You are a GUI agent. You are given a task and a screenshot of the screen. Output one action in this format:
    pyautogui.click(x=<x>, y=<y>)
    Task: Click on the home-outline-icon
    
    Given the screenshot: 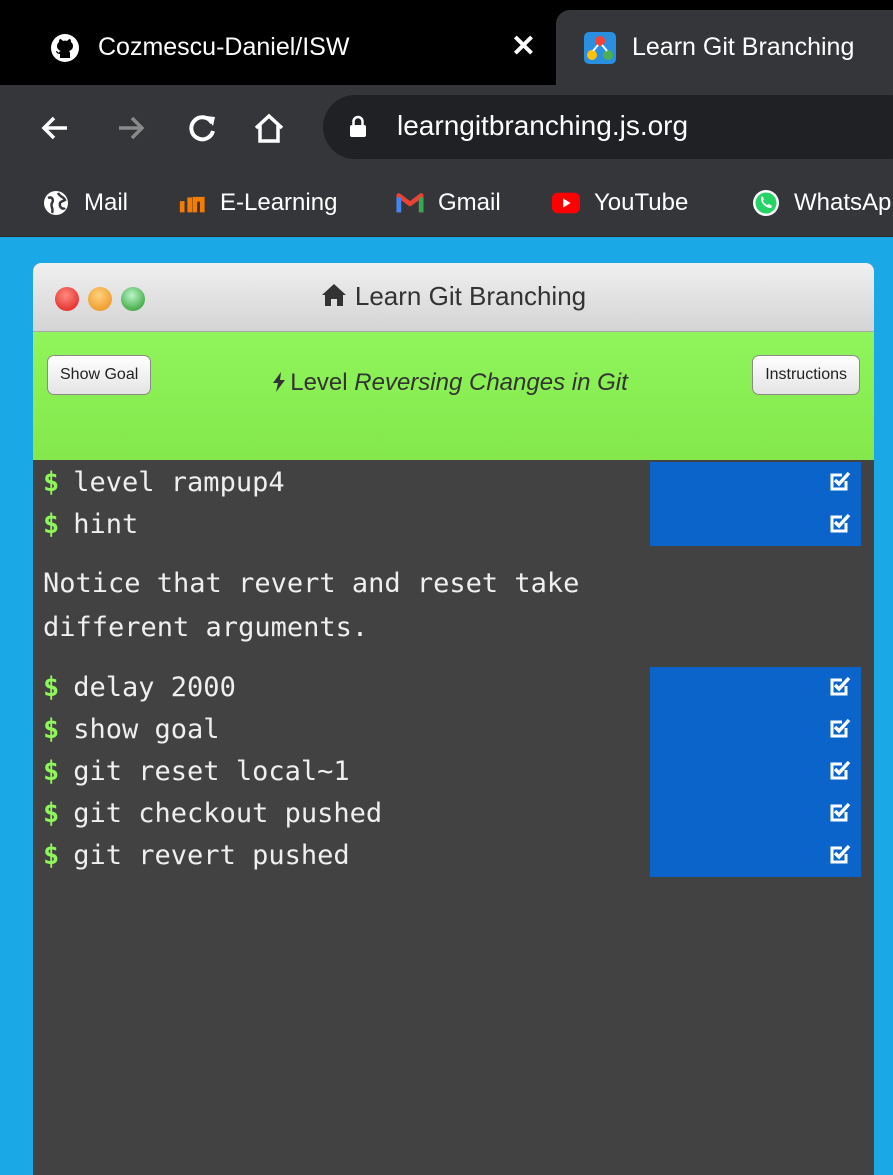 What is the action you would take?
    pyautogui.click(x=269, y=128)
    